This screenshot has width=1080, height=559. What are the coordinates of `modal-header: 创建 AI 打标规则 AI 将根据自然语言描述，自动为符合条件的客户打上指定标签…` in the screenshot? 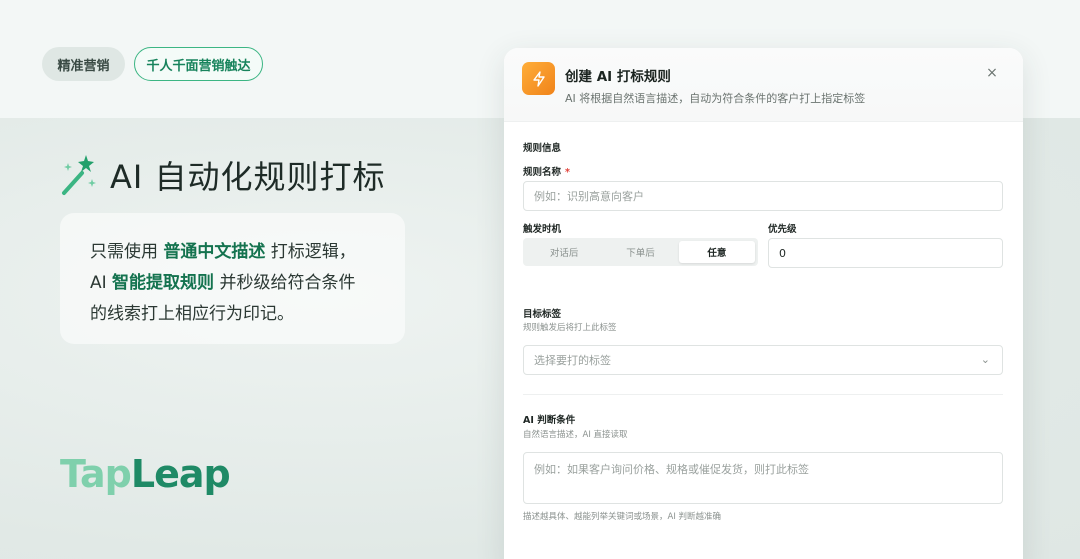 It's located at (763, 85).